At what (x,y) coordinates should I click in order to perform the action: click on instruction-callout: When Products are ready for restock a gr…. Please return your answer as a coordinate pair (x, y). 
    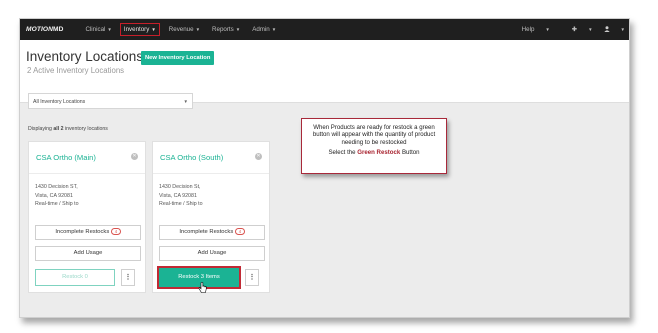
    Looking at the image, I should click on (374, 146).